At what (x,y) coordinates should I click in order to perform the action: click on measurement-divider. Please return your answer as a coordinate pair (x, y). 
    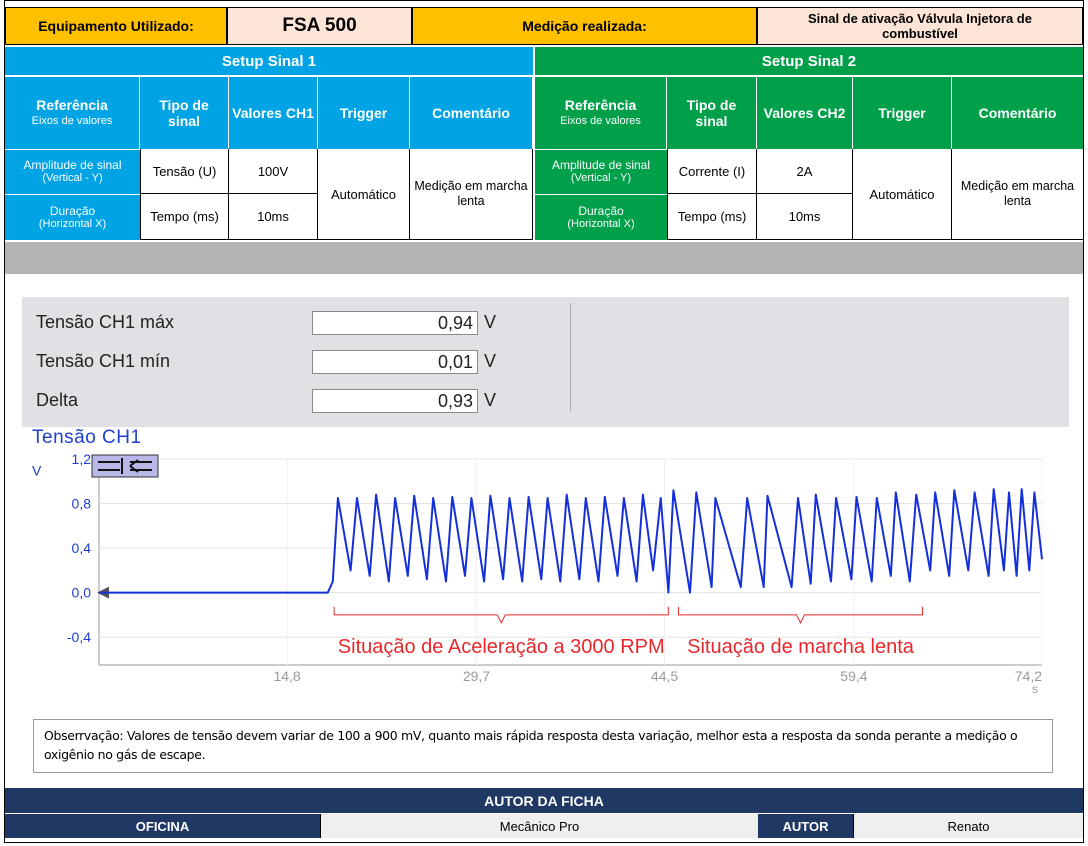
    Looking at the image, I should click on (570, 357).